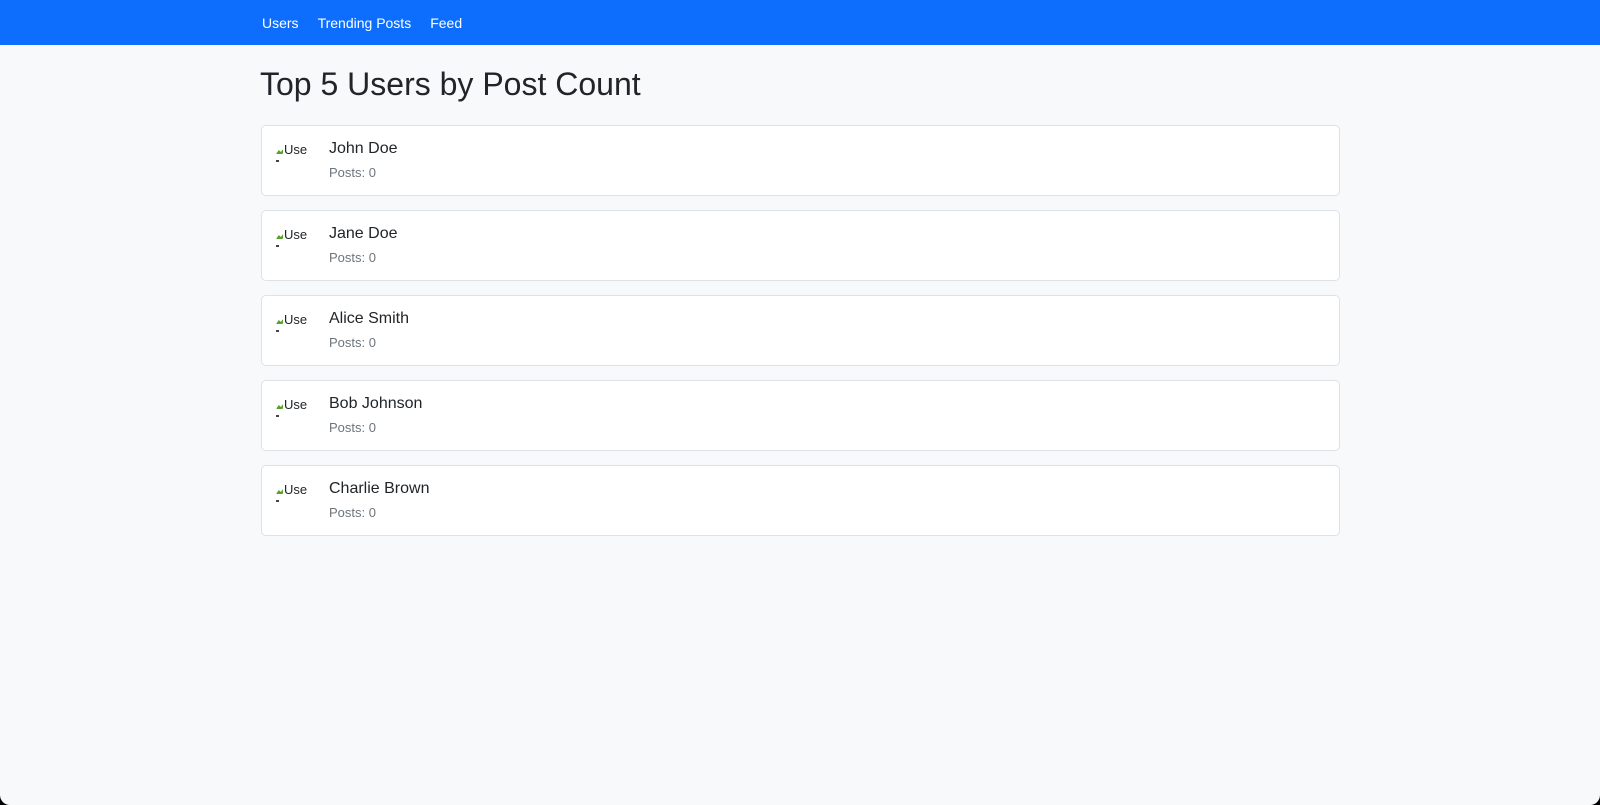 The image size is (1600, 805). What do you see at coordinates (450, 84) in the screenshot?
I see `page-title: Top 5 Users by Post Count` at bounding box center [450, 84].